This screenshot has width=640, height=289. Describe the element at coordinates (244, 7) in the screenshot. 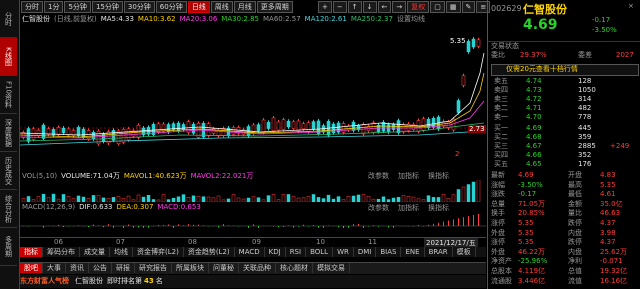

I see `period-button-8: 月线` at that location.